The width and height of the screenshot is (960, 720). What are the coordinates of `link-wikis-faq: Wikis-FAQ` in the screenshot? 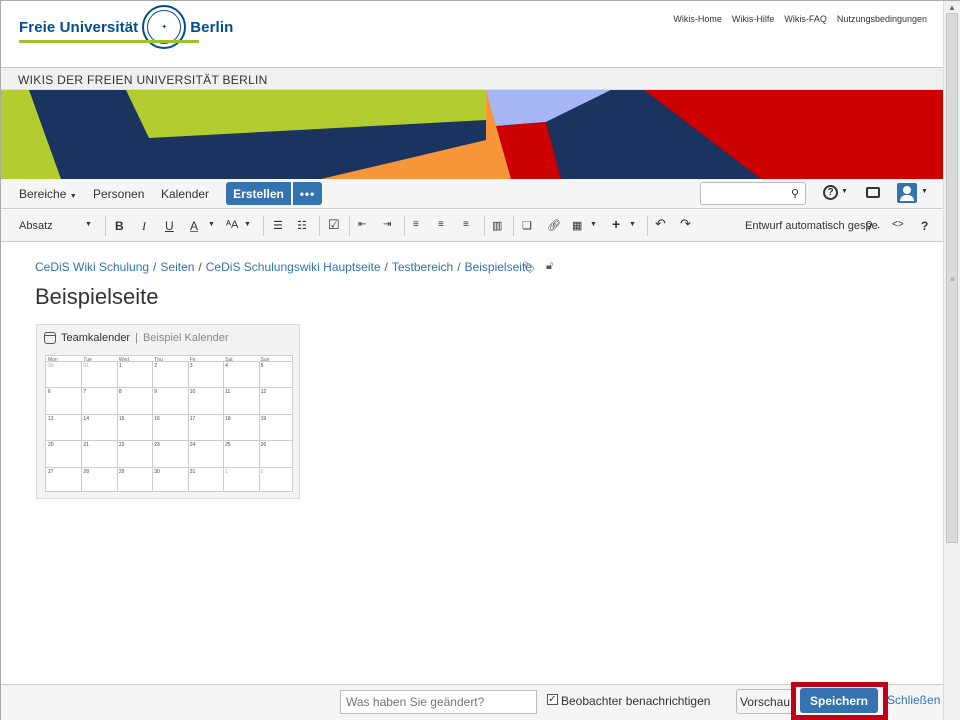 It's located at (805, 19).